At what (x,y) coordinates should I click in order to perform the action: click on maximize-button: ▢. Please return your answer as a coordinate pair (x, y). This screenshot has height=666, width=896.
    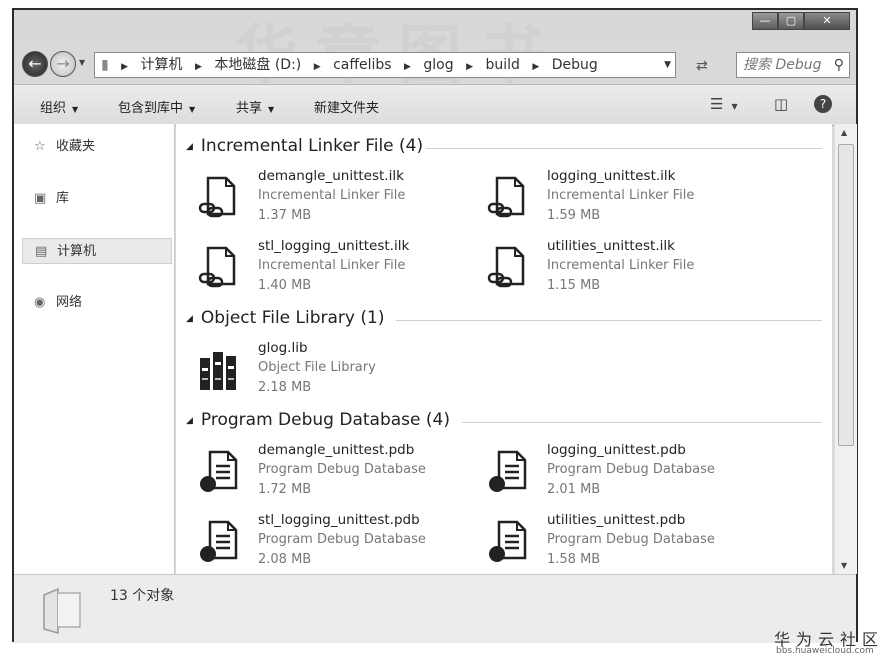
    Looking at the image, I should click on (791, 21).